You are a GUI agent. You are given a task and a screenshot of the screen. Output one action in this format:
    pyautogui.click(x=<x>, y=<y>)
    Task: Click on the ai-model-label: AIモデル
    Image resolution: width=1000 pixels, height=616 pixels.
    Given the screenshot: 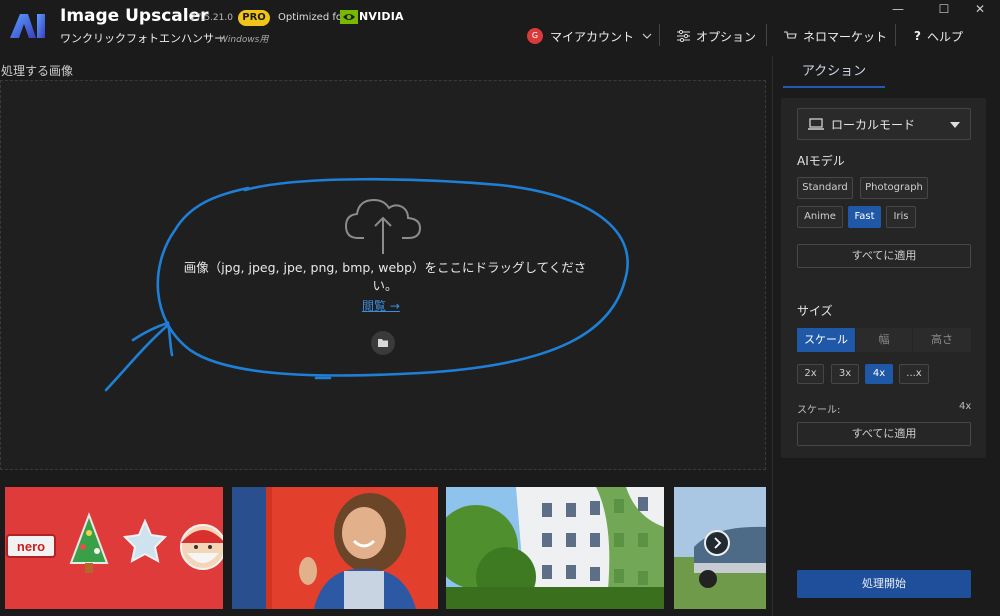 What is the action you would take?
    pyautogui.click(x=821, y=161)
    